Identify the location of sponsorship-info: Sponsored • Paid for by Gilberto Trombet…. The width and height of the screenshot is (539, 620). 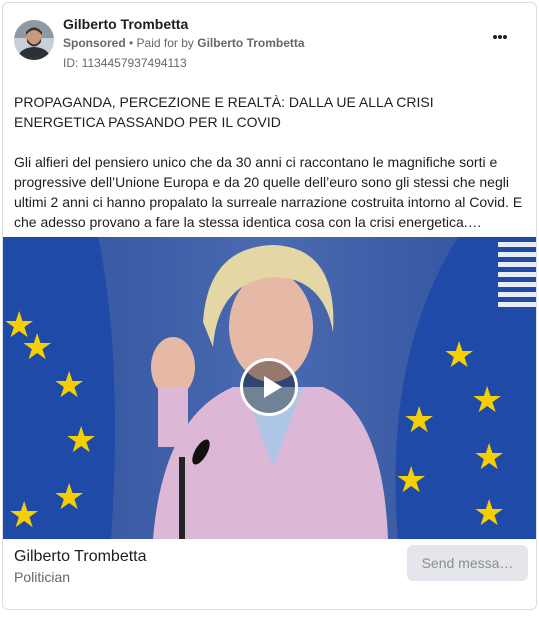
(184, 43).